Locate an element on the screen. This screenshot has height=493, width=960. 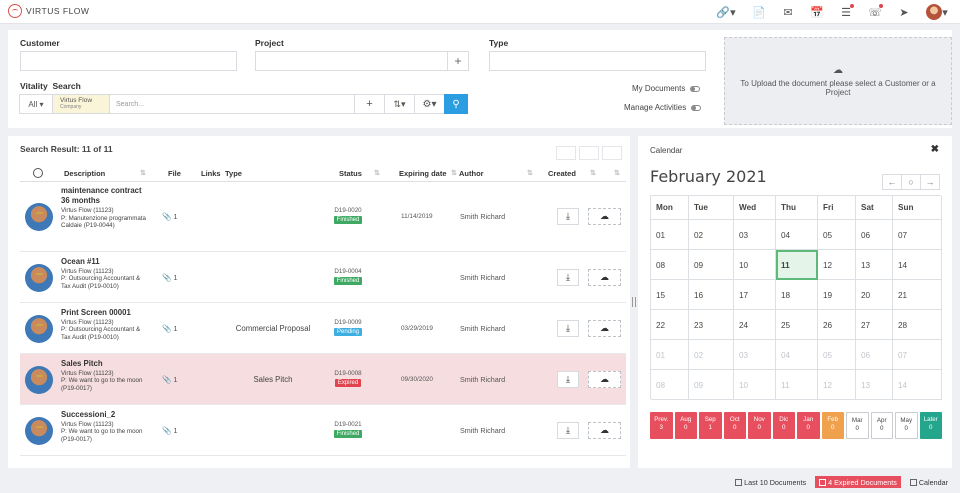
project-input is located at coordinates (351, 61).